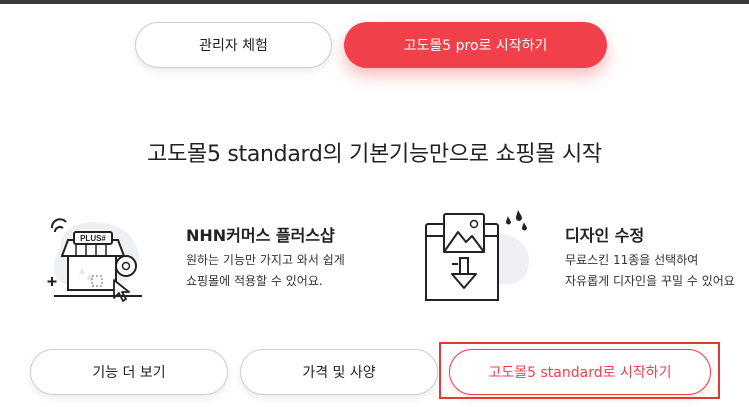 The height and width of the screenshot is (407, 749). What do you see at coordinates (339, 372) in the screenshot?
I see `pricing-button: 가격 및 사양` at bounding box center [339, 372].